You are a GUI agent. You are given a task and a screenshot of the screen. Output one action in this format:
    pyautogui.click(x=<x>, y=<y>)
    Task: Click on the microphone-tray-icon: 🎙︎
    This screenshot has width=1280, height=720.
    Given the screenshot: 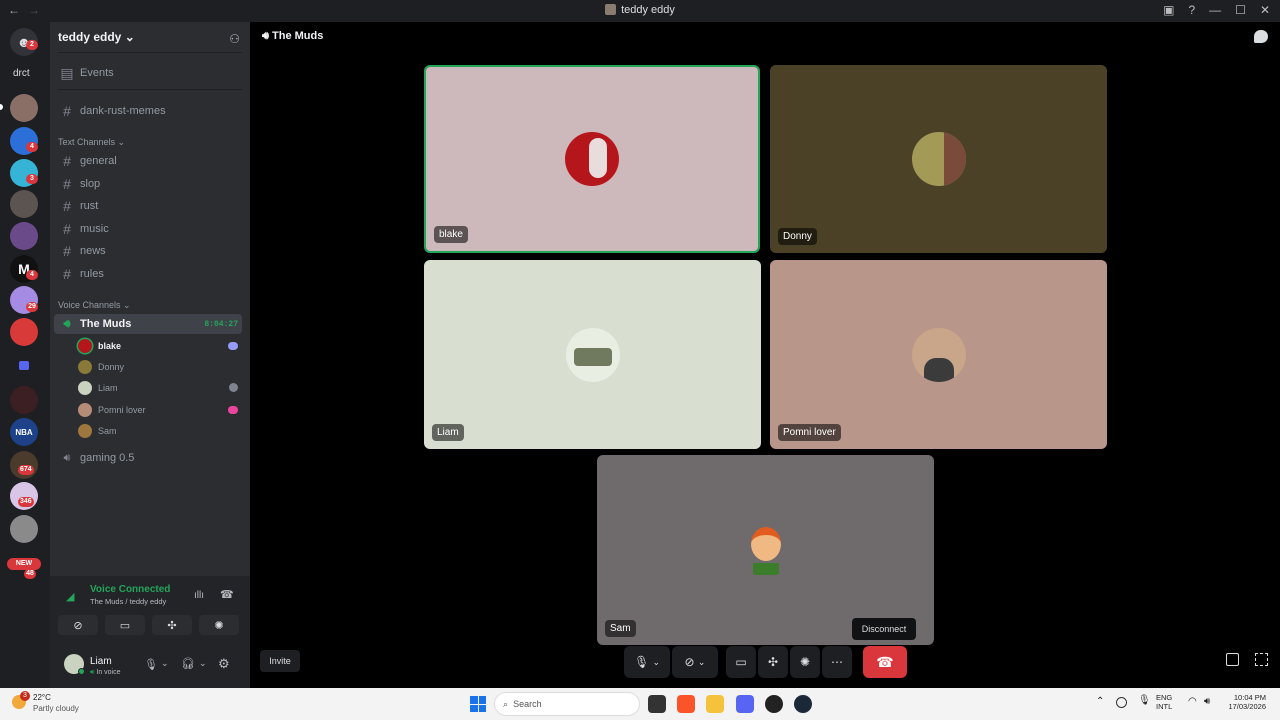 What is the action you would take?
    pyautogui.click(x=1144, y=700)
    